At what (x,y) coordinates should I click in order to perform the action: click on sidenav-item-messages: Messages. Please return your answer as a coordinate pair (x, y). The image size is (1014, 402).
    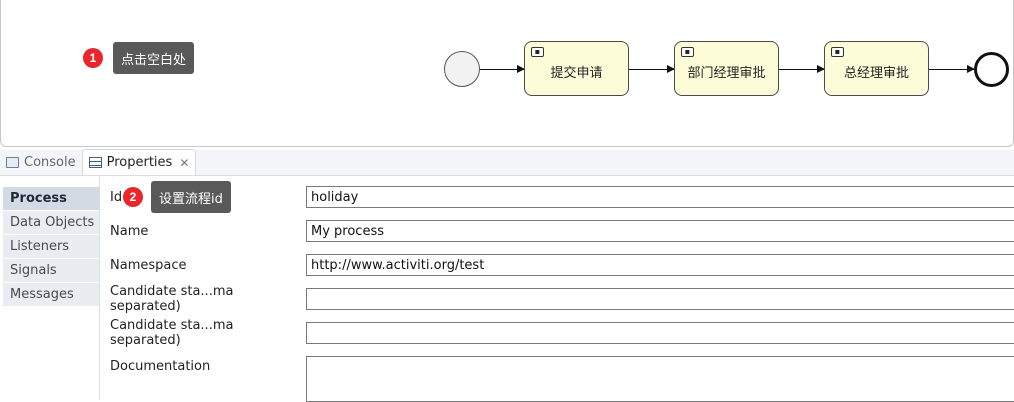
    Looking at the image, I should click on (51, 295).